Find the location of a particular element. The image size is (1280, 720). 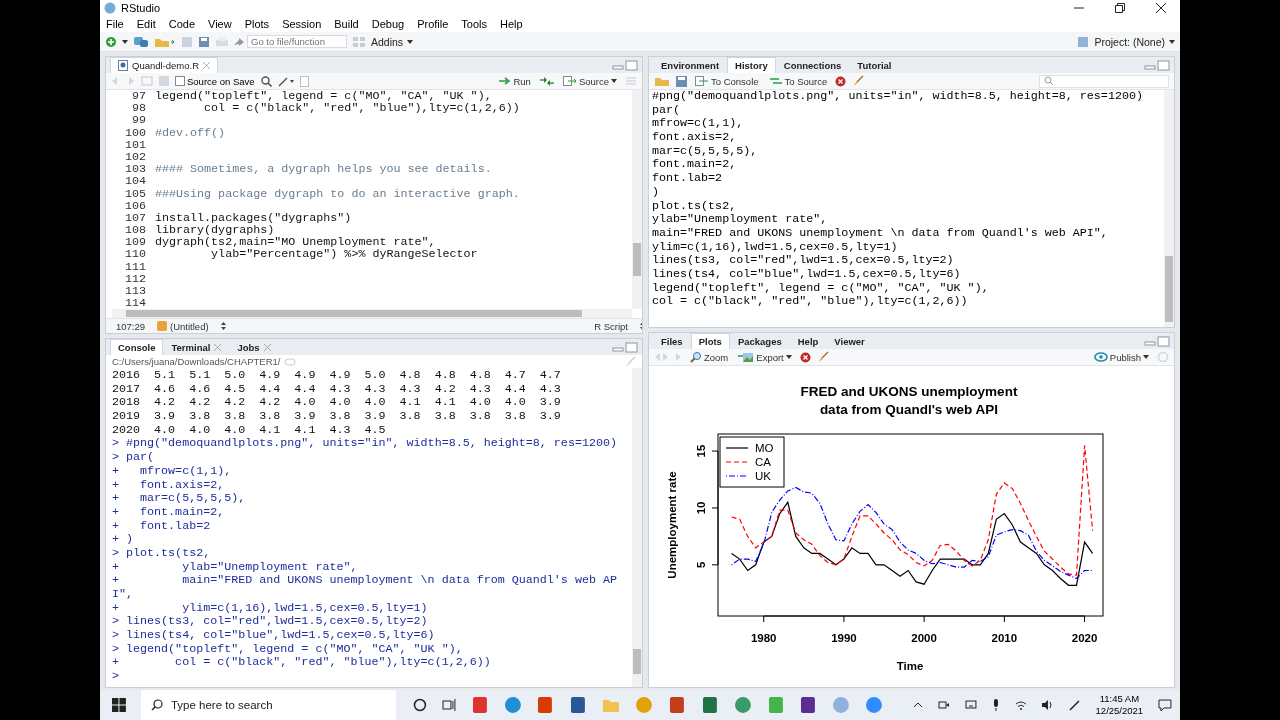

console-line: > lines(ts3, col="red",lwd=1.5,cex=0.5,lty=2) is located at coordinates (270, 622).